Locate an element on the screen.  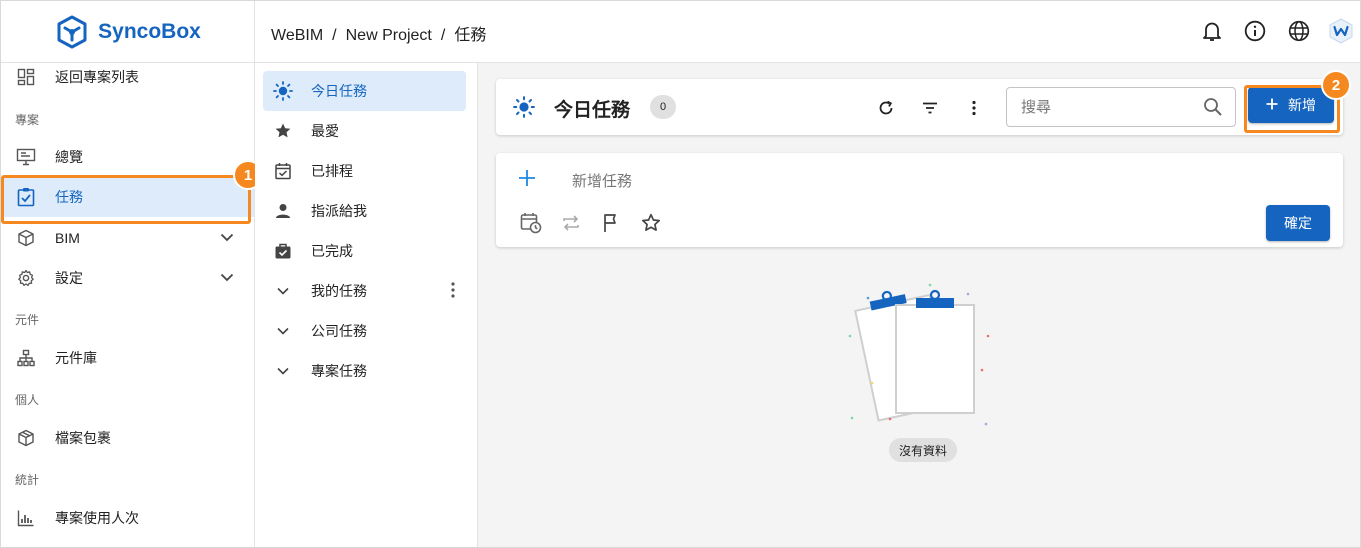
task-list-scheduled: 已排程 is located at coordinates (364, 171).